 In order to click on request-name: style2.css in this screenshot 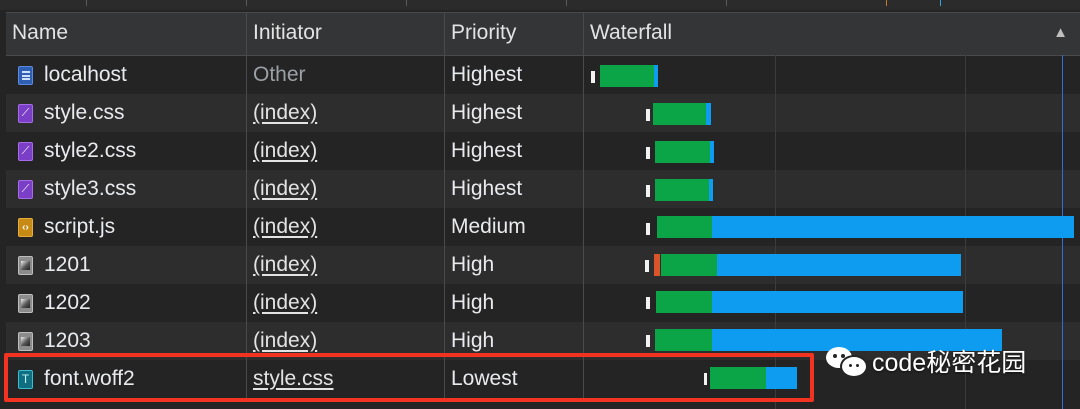, I will do `click(90, 150)`.